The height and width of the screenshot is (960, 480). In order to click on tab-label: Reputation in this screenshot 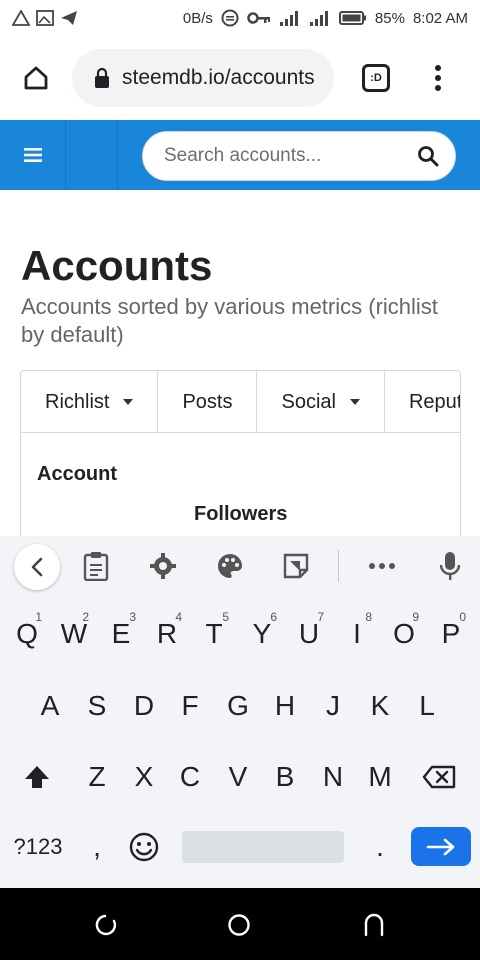, I will do `click(434, 401)`.